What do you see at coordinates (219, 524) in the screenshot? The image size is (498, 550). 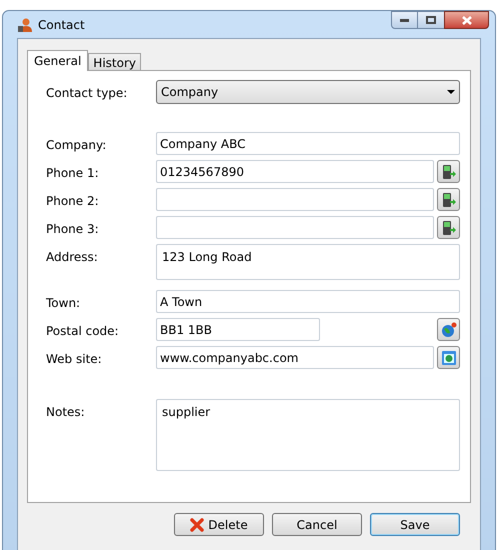 I see `dialog-button: Delete` at bounding box center [219, 524].